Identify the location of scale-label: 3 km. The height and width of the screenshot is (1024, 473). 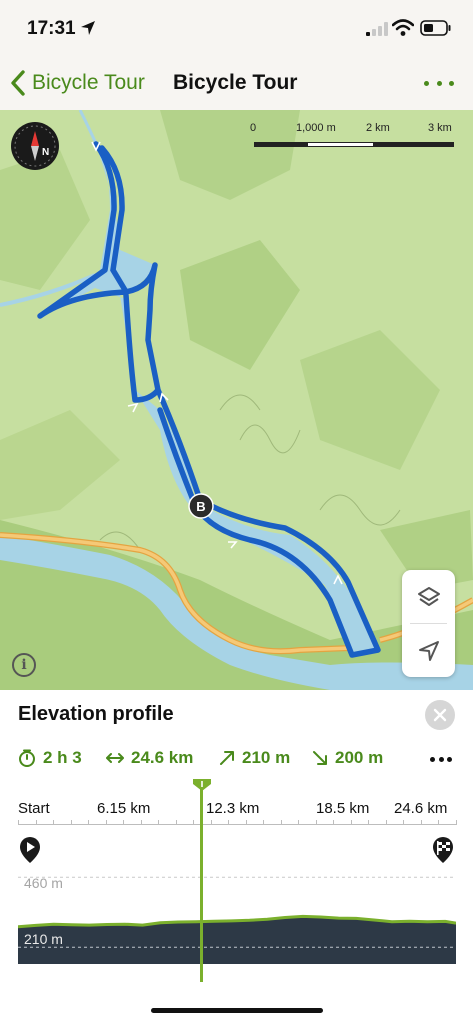
(440, 128).